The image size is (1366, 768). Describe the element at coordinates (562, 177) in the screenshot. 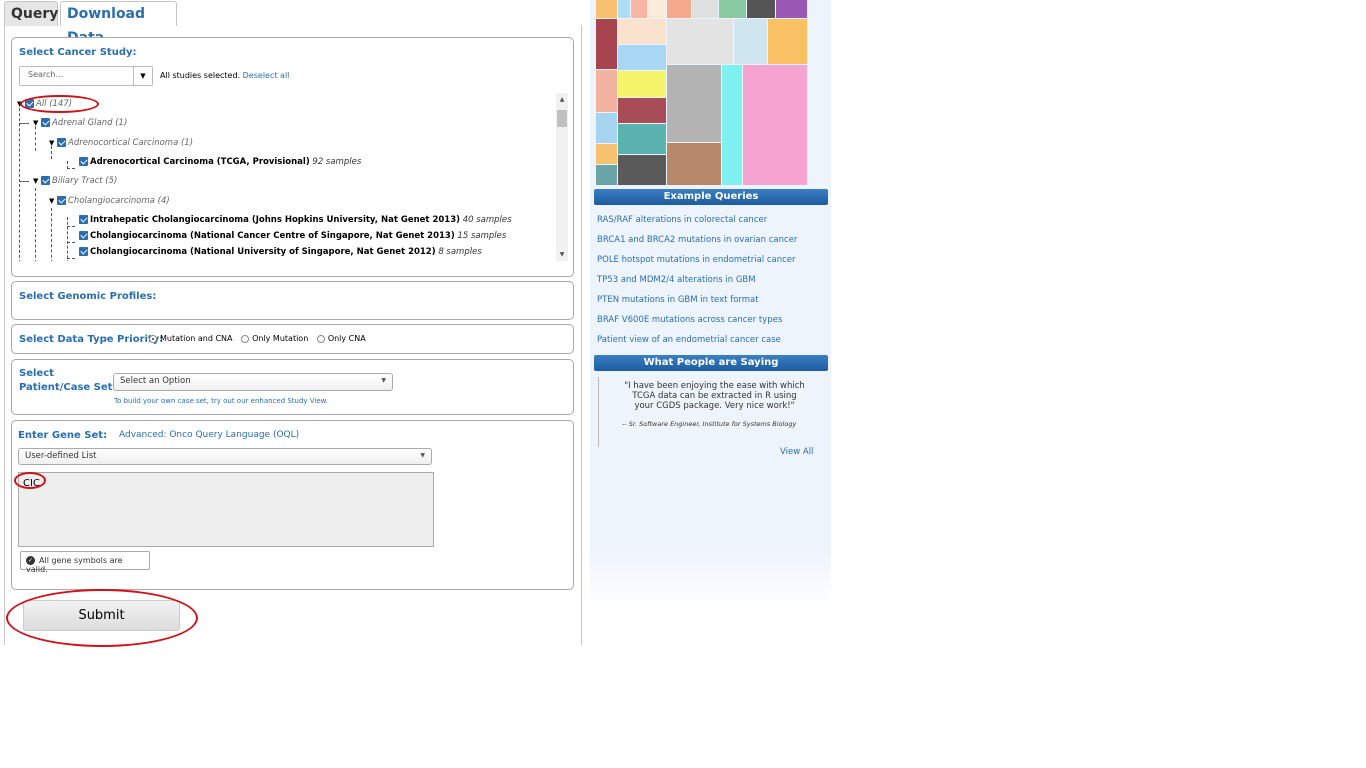

I see `tree-scrollbar: ▲ ▼` at that location.